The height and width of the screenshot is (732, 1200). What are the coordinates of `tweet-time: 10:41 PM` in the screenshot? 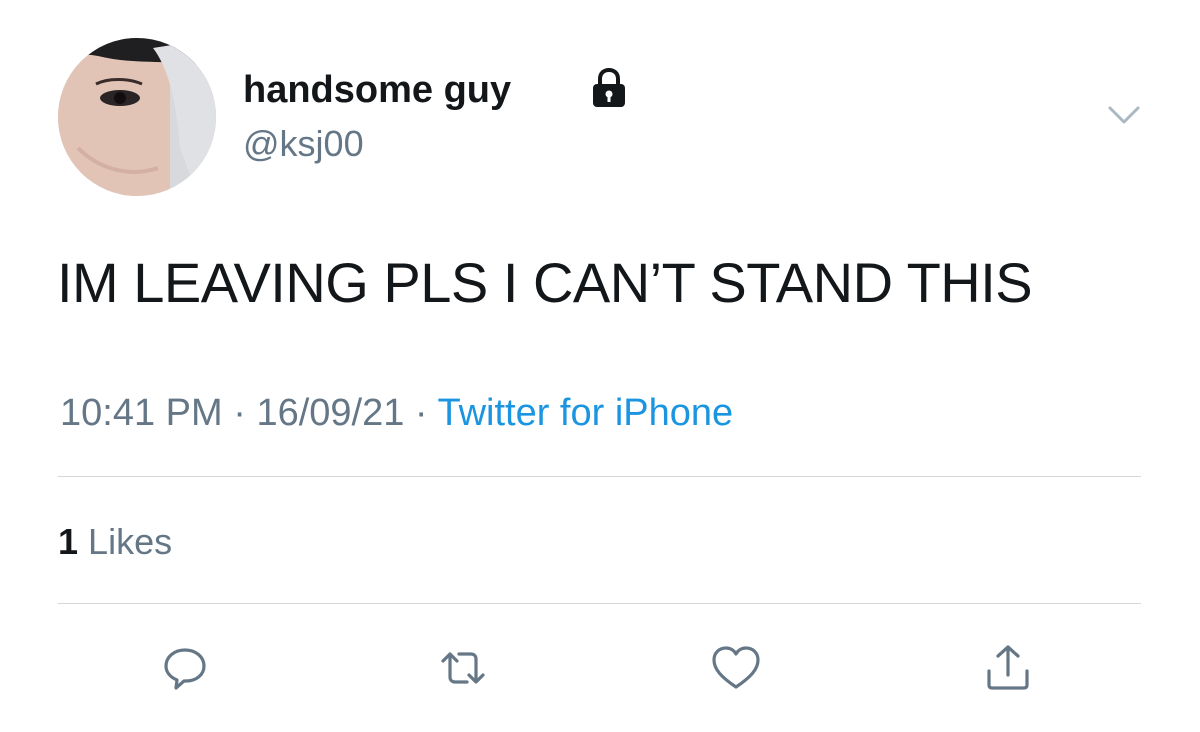 It's located at (141, 413).